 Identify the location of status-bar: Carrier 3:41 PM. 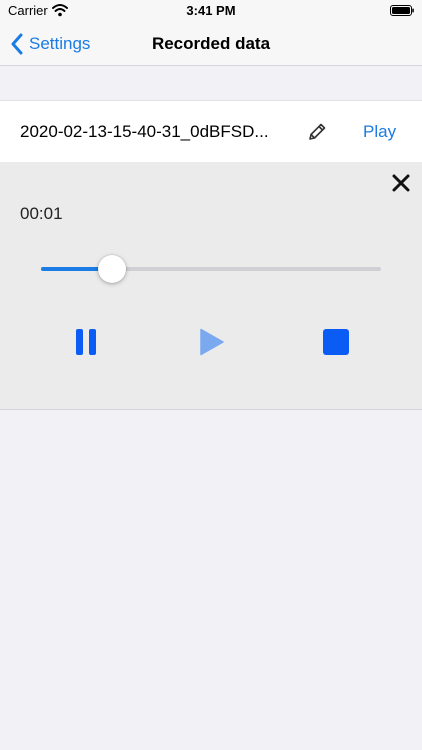
(211, 11).